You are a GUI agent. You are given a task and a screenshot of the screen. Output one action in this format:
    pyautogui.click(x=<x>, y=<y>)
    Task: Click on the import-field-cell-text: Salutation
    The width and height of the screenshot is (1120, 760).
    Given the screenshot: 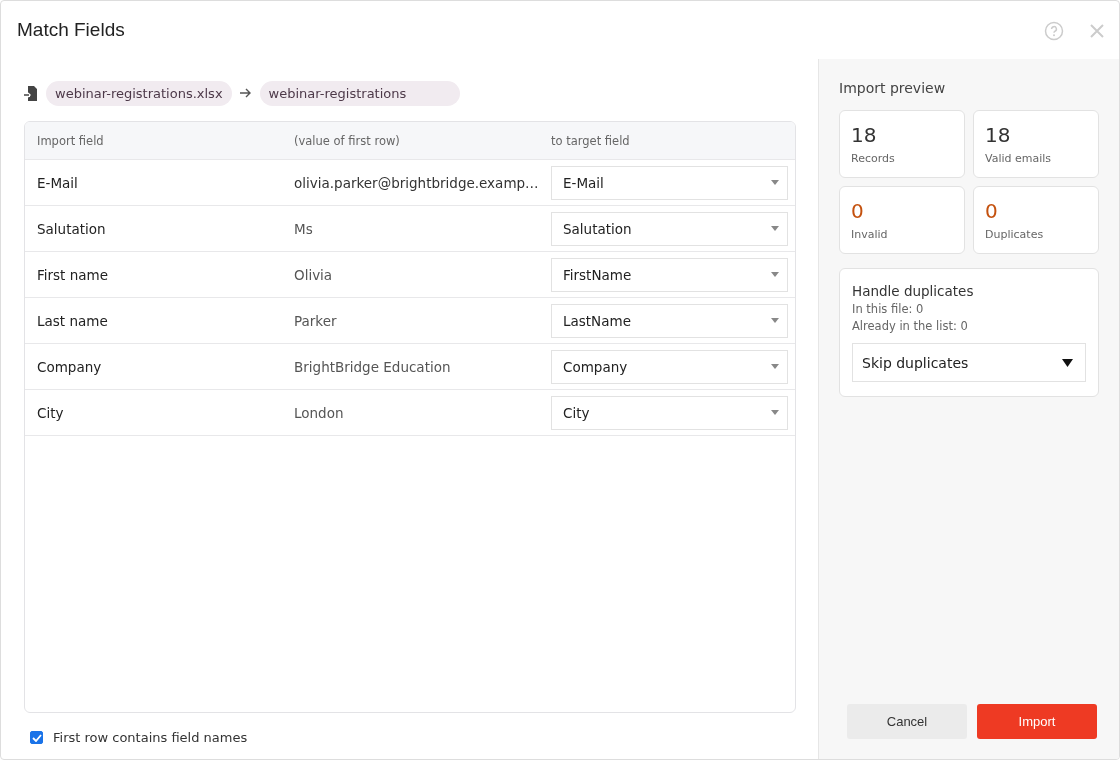 What is the action you would take?
    pyautogui.click(x=72, y=228)
    